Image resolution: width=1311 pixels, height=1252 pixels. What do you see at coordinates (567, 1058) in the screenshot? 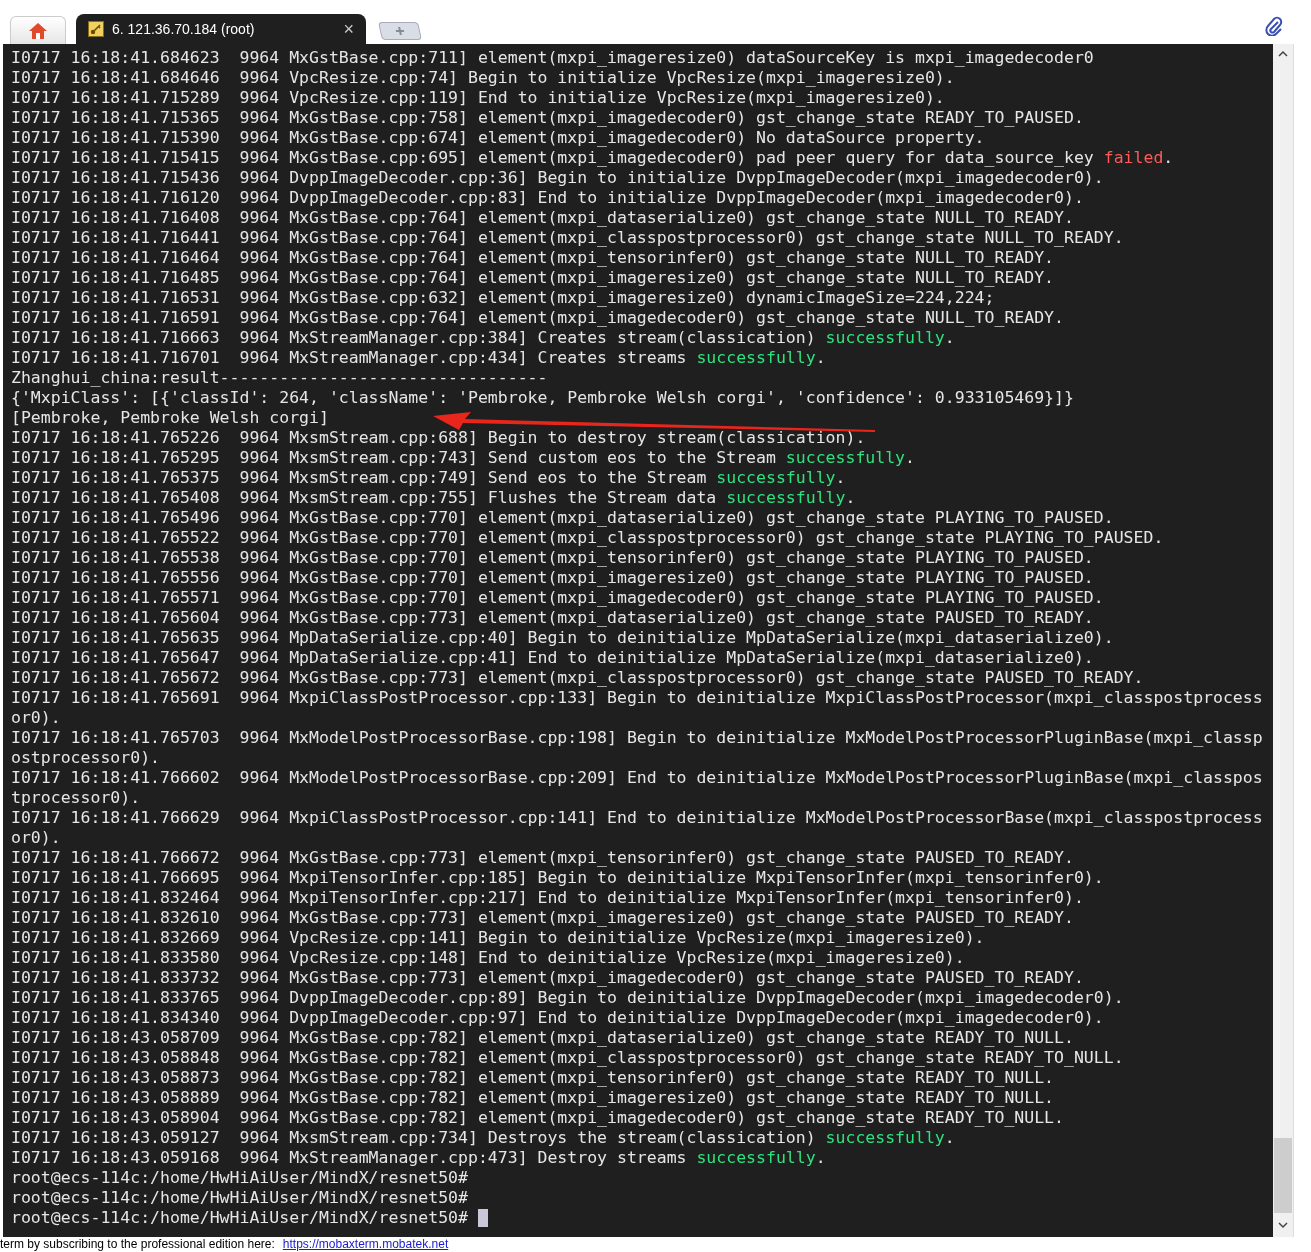
I see `terminal-line: I0717 16:18:43.058848 9964 MxGstBase.cpp:782] element(mxpi_classpostprocessor0) gst_change_state READY_TO_NULL.` at bounding box center [567, 1058].